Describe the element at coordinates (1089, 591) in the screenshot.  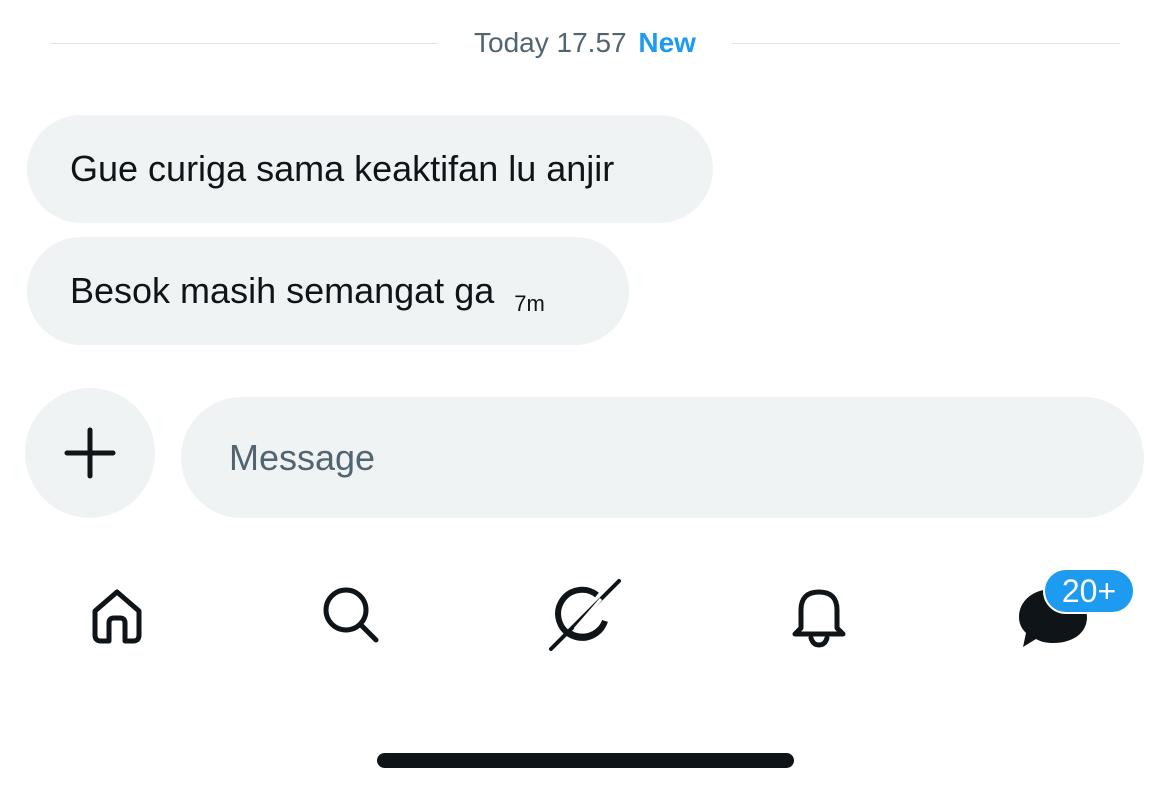
I see `messages-count-badge: 20+` at that location.